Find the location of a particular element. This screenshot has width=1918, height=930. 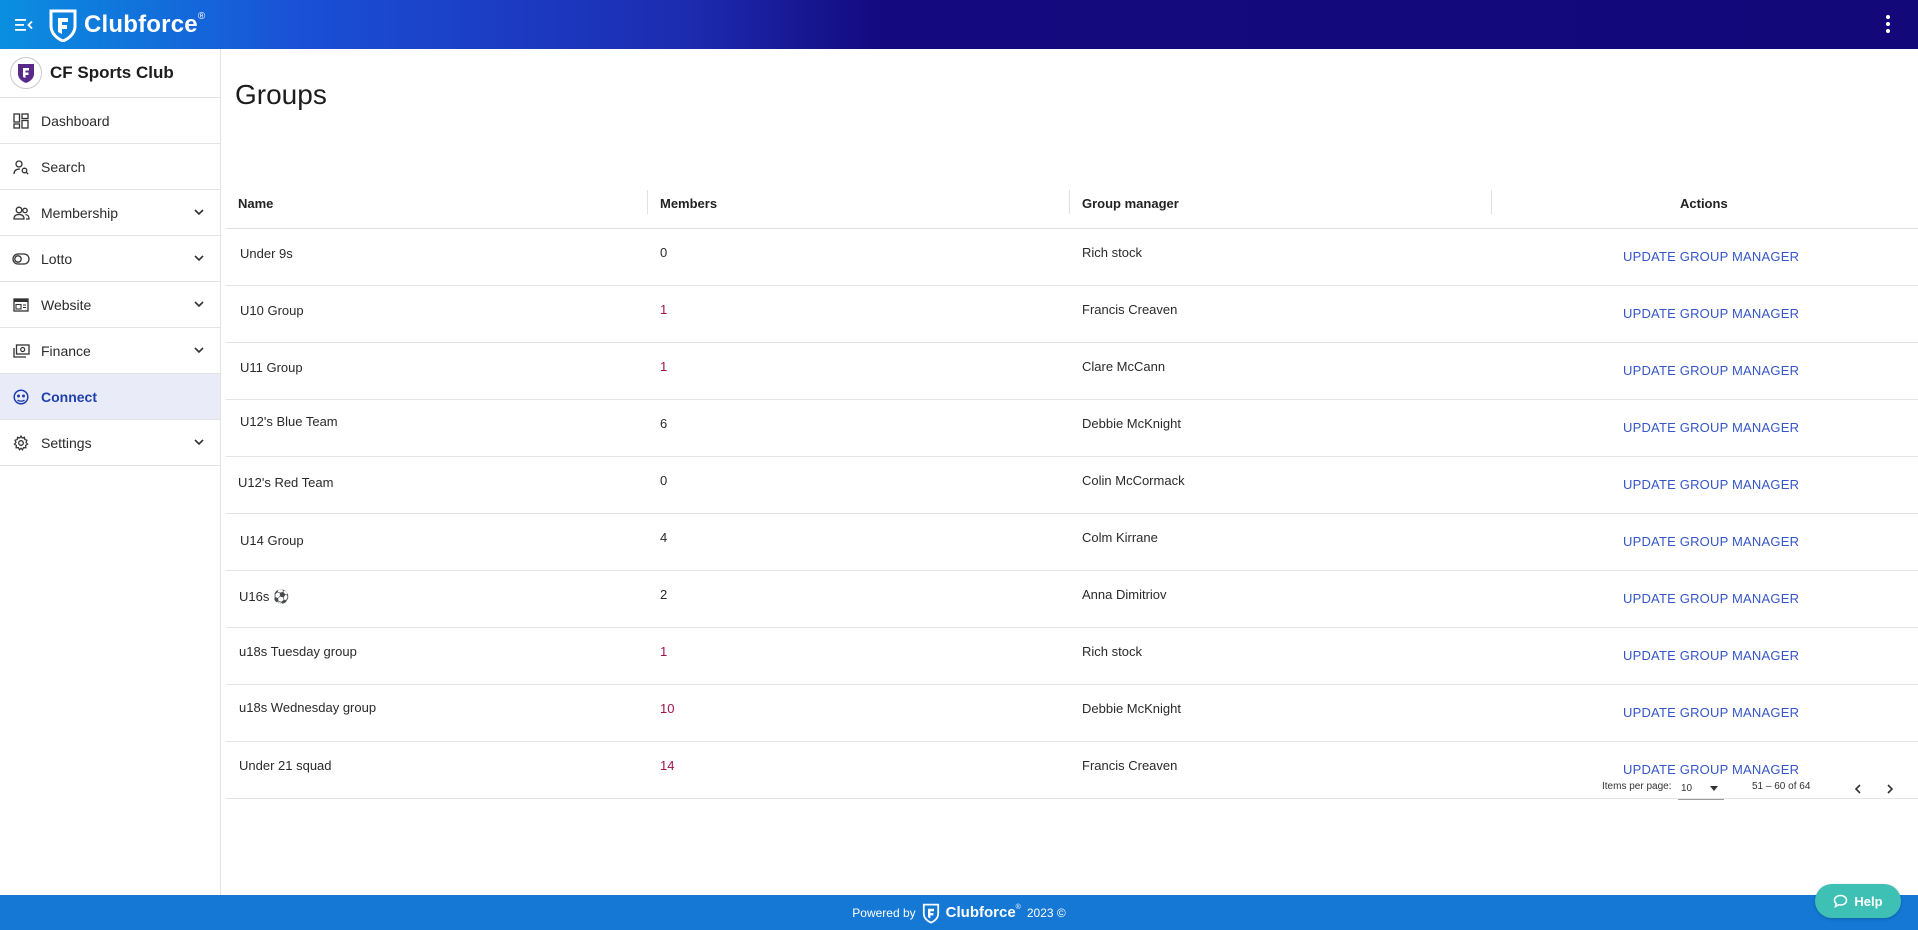

sidebar-item-label: Membership is located at coordinates (80, 212).